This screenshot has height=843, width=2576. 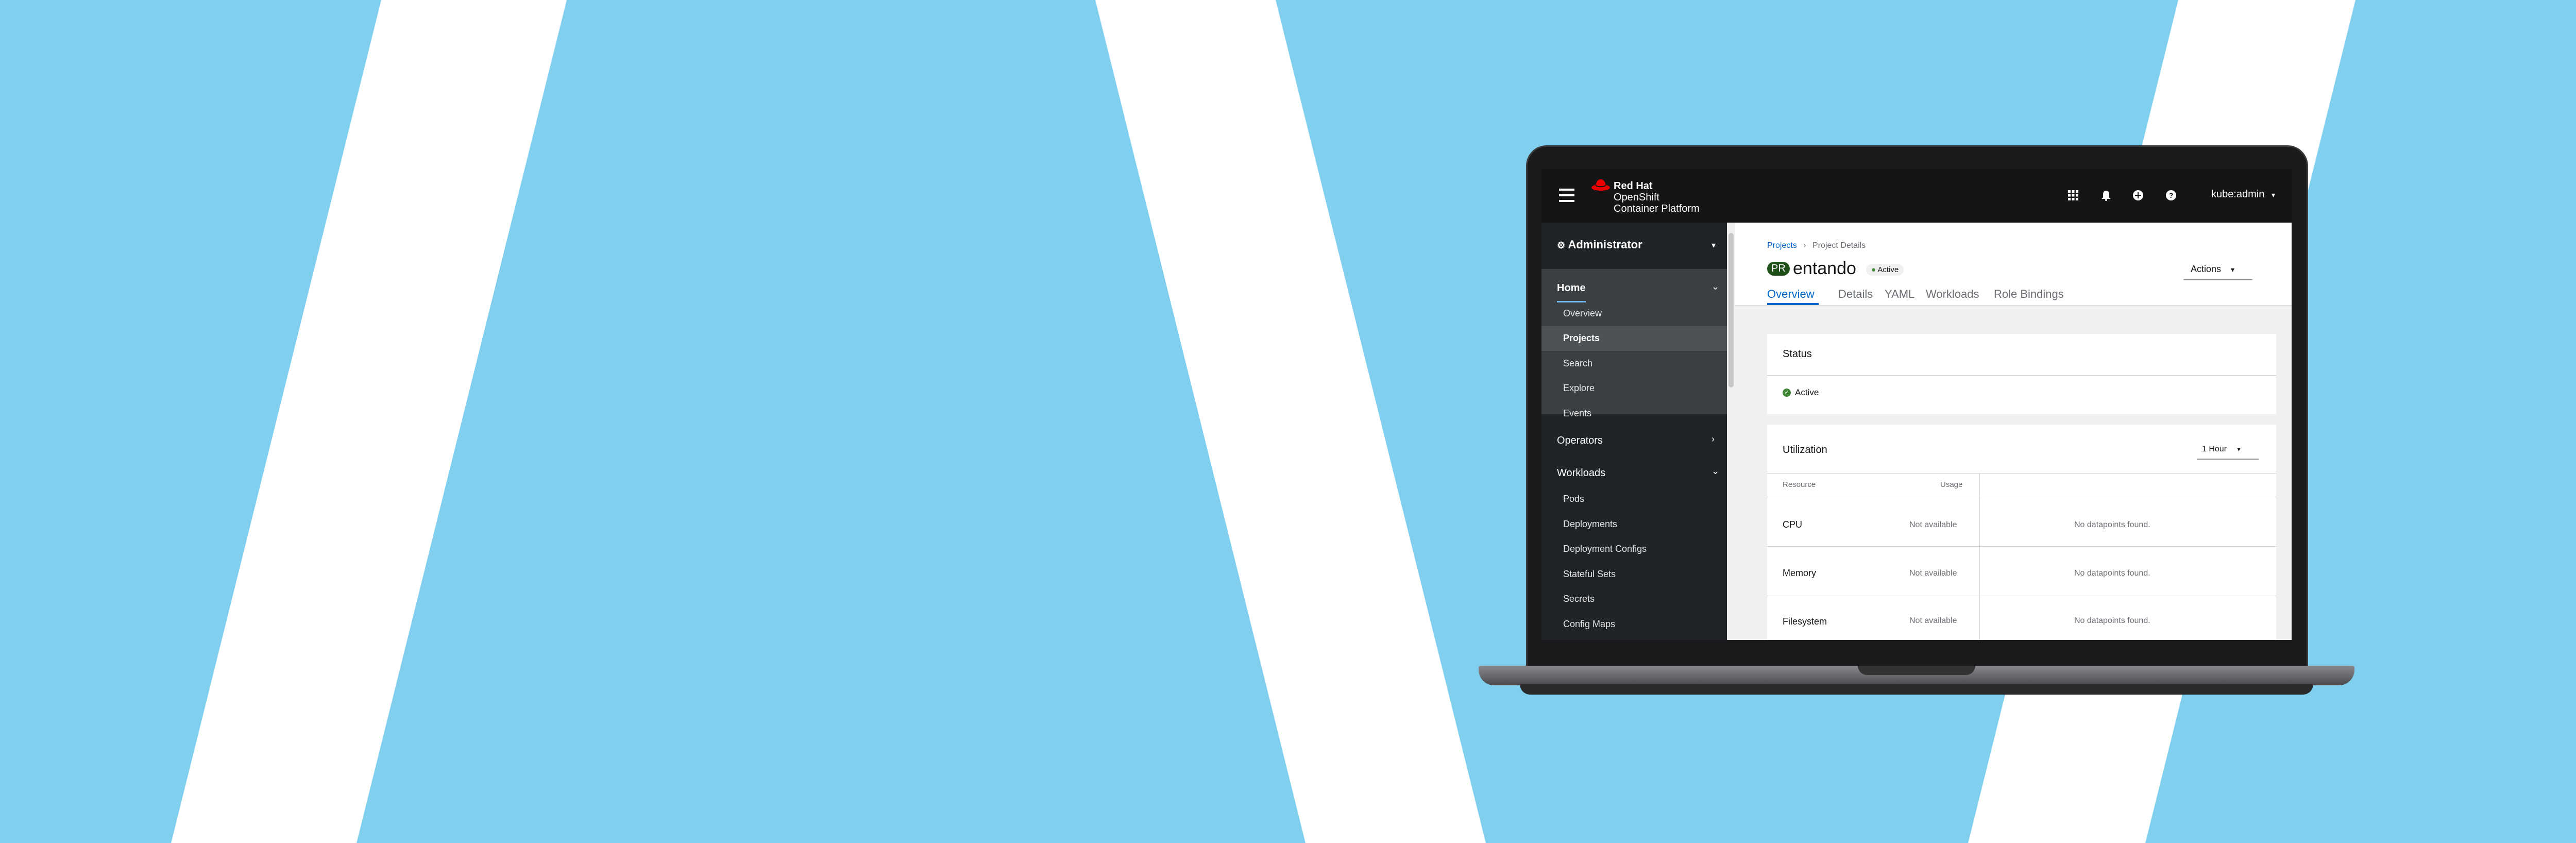 What do you see at coordinates (1951, 484) in the screenshot?
I see `column-header-usage: Usage` at bounding box center [1951, 484].